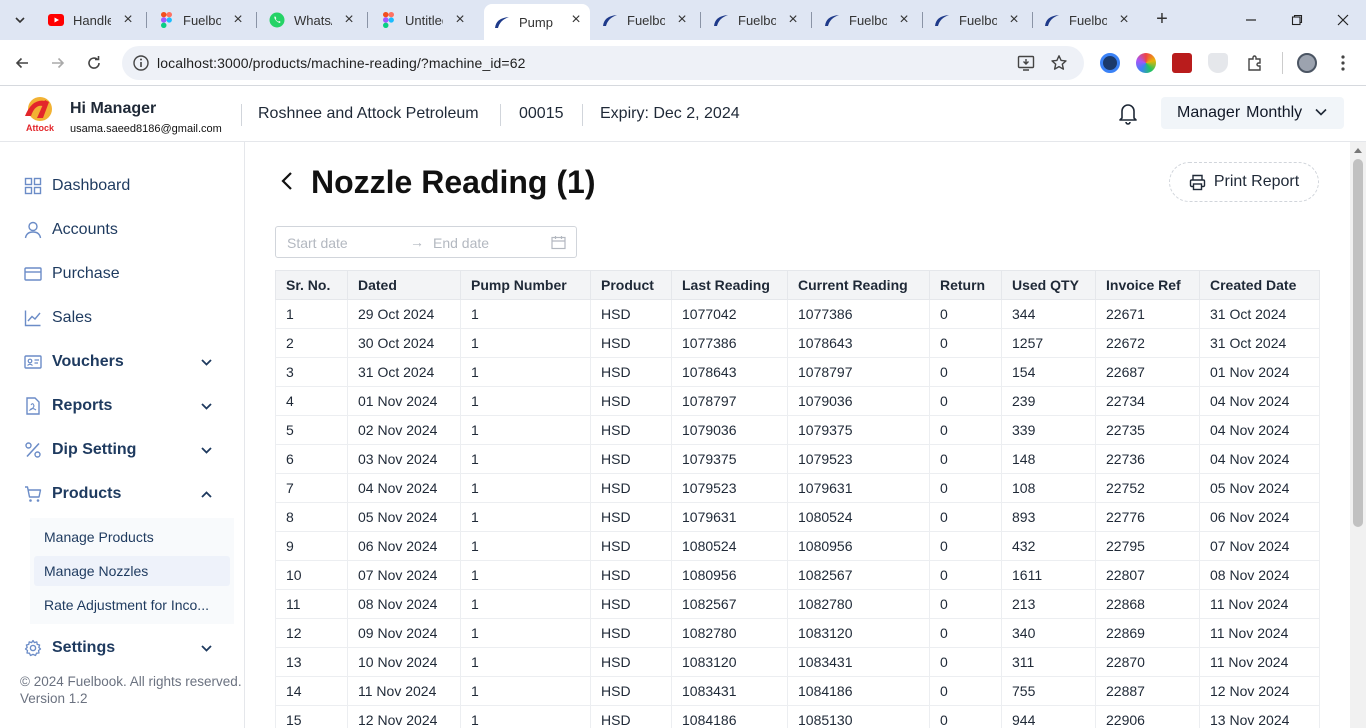 The image size is (1366, 728). What do you see at coordinates (132, 571) in the screenshot?
I see `submenu-item-manage-nozzles: Manage Nozzles` at bounding box center [132, 571].